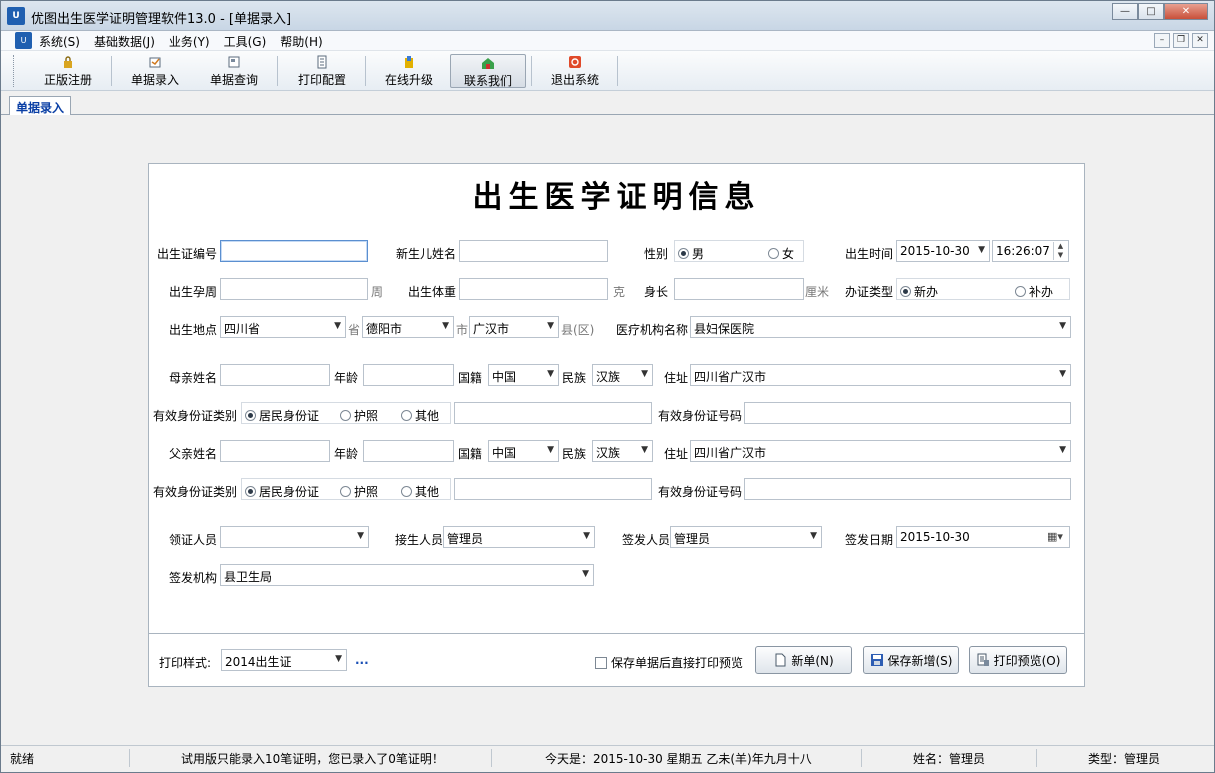 Image resolution: width=1215 pixels, height=773 pixels. I want to click on minimize-button: —, so click(1125, 11).